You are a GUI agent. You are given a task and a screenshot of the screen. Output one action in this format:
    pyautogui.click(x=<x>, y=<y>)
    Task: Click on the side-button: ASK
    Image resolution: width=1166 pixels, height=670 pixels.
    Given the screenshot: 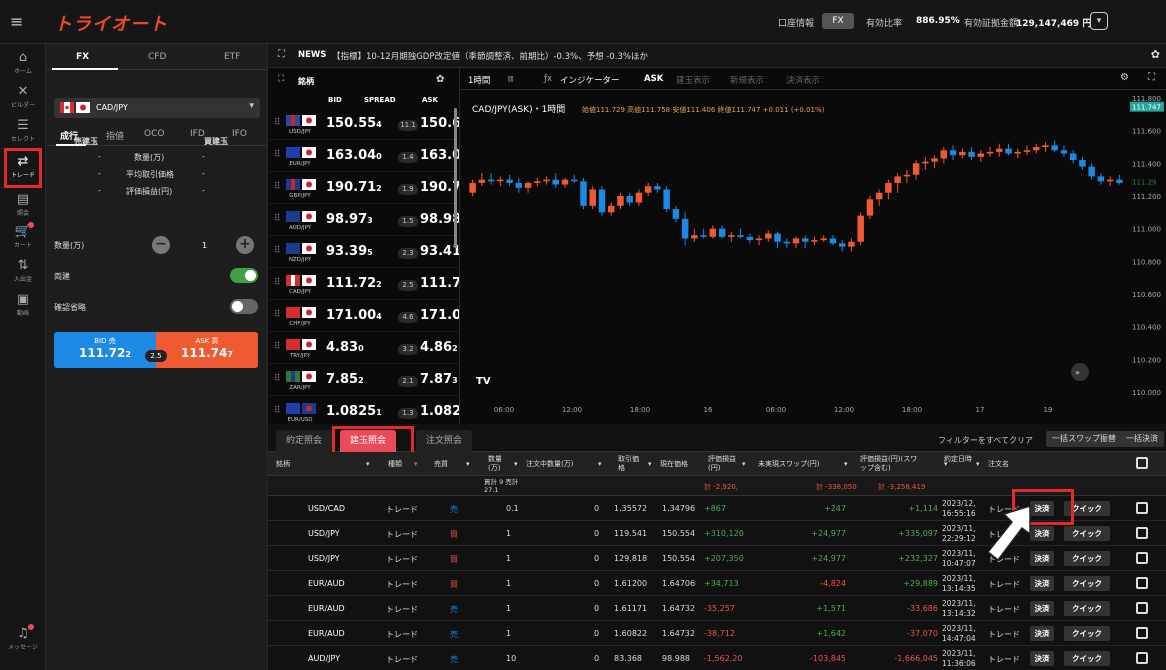 What is the action you would take?
    pyautogui.click(x=653, y=79)
    